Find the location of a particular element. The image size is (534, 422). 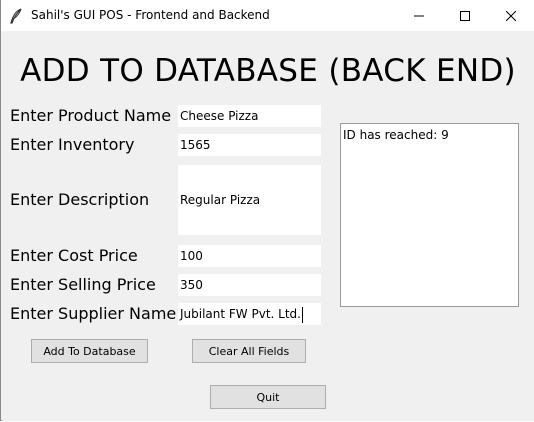

clear-all-fields-button: Clear All Fields is located at coordinates (249, 351).